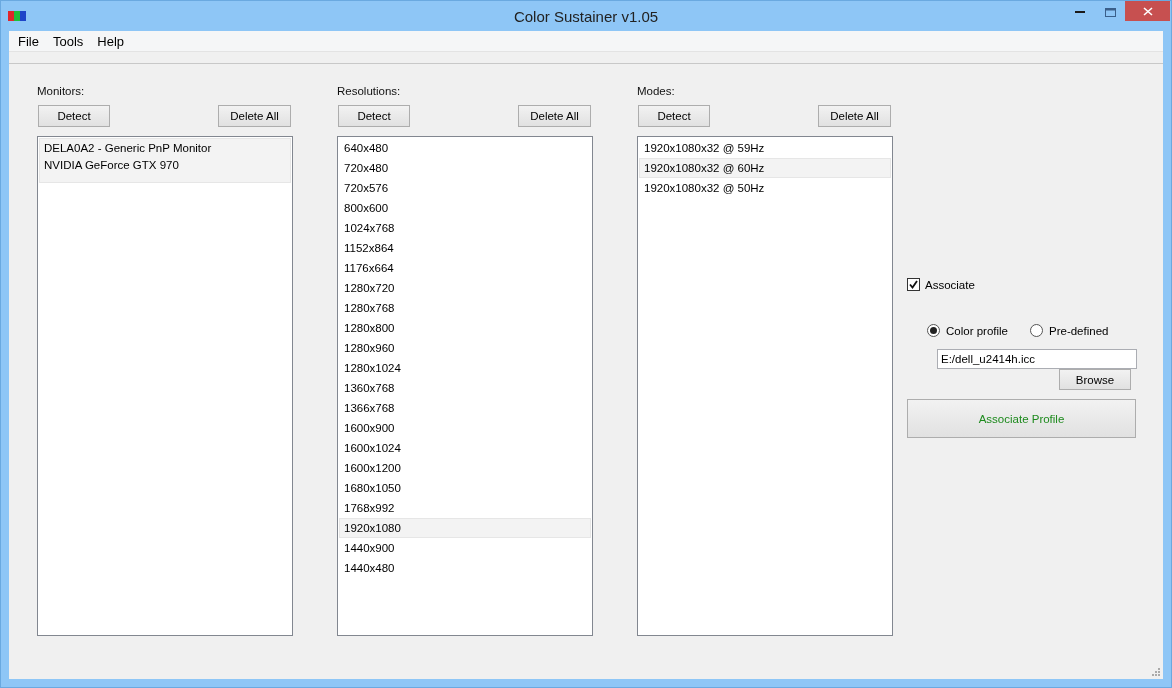  What do you see at coordinates (465, 468) in the screenshot?
I see `list-item: 1600x1200` at bounding box center [465, 468].